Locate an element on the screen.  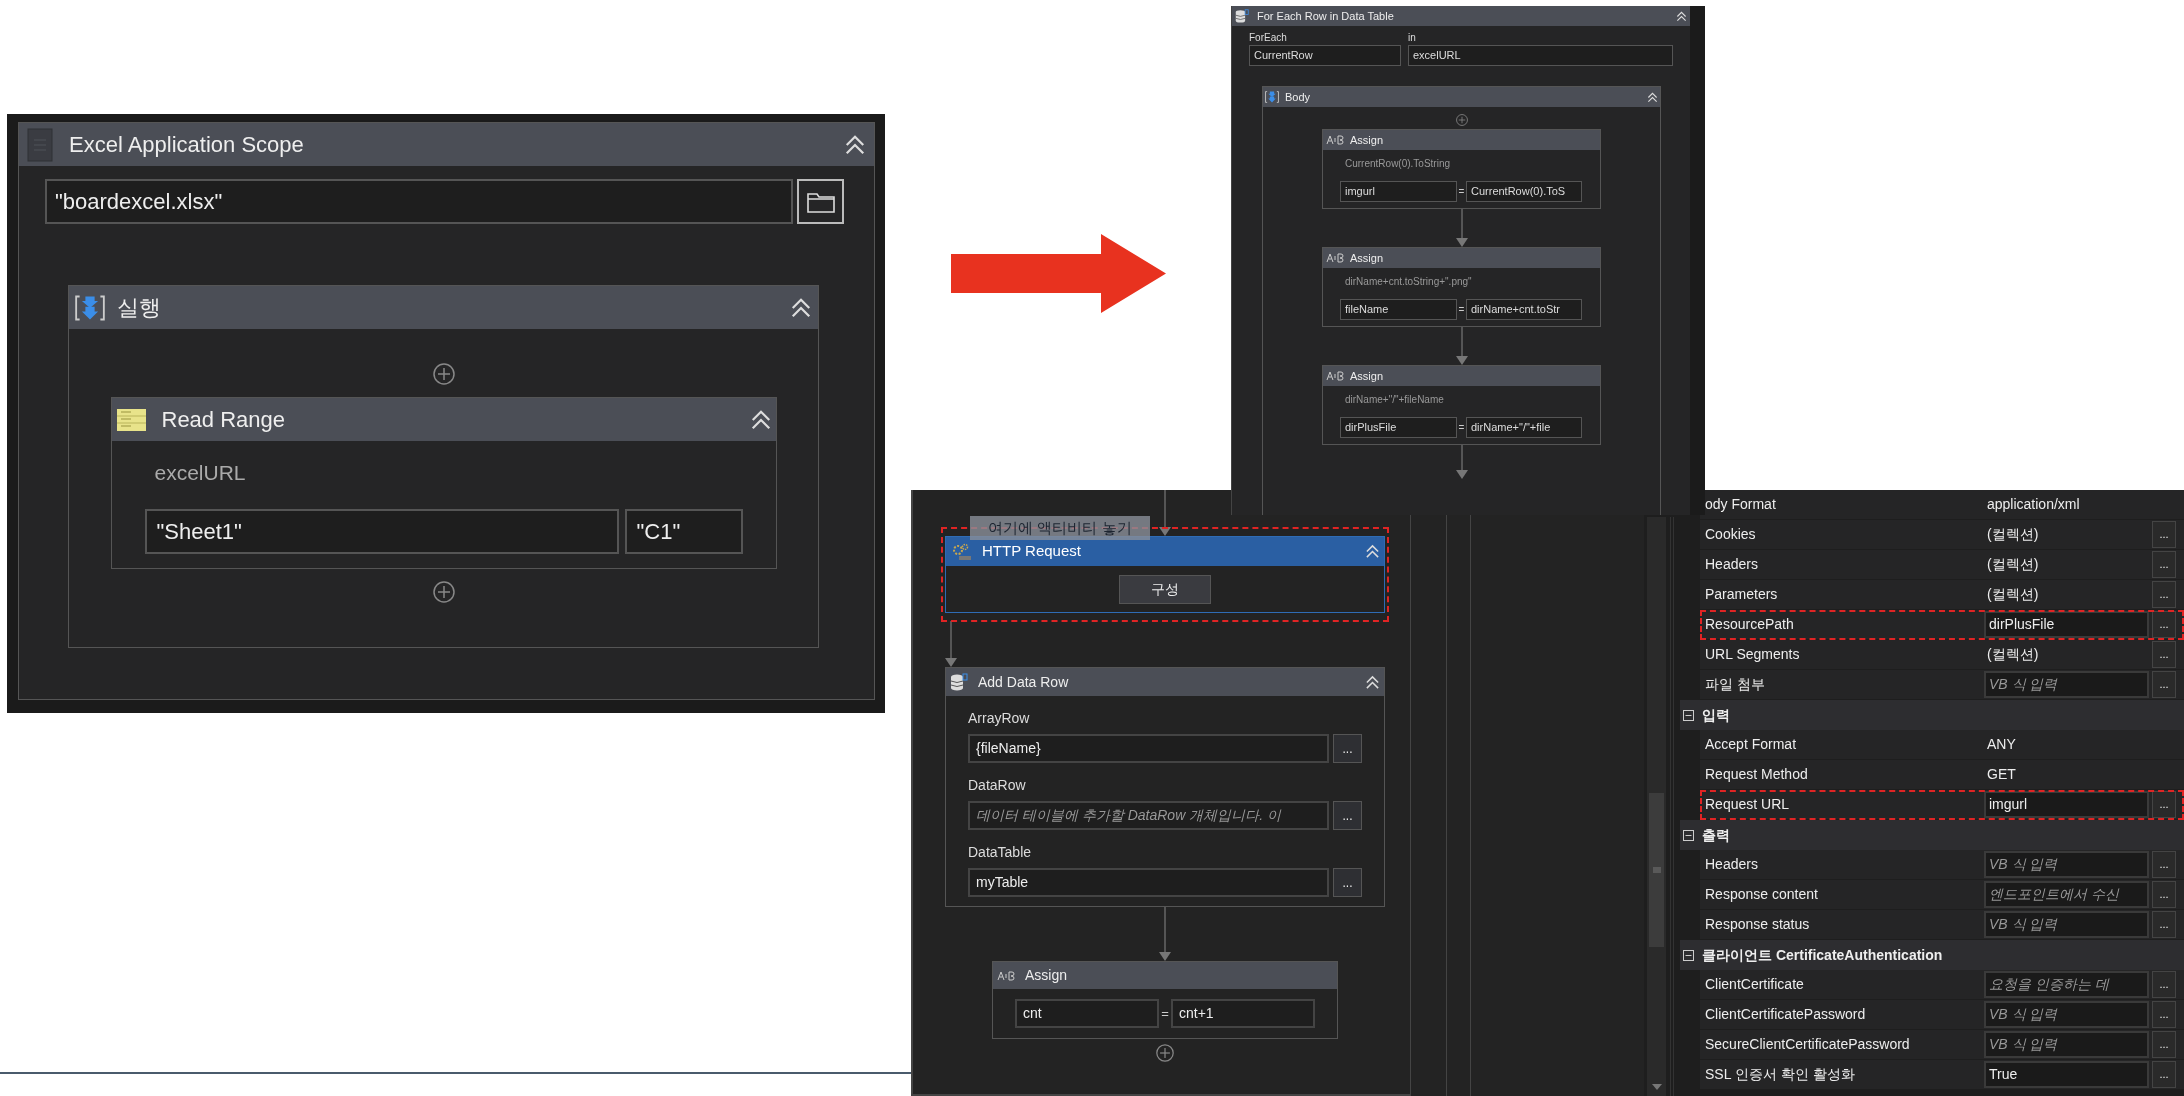
field-label: ForEach is located at coordinates (1268, 38).